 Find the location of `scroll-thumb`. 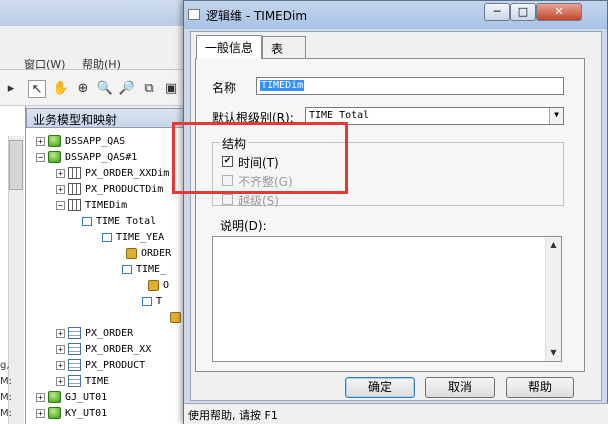

scroll-thumb is located at coordinates (16, 165).